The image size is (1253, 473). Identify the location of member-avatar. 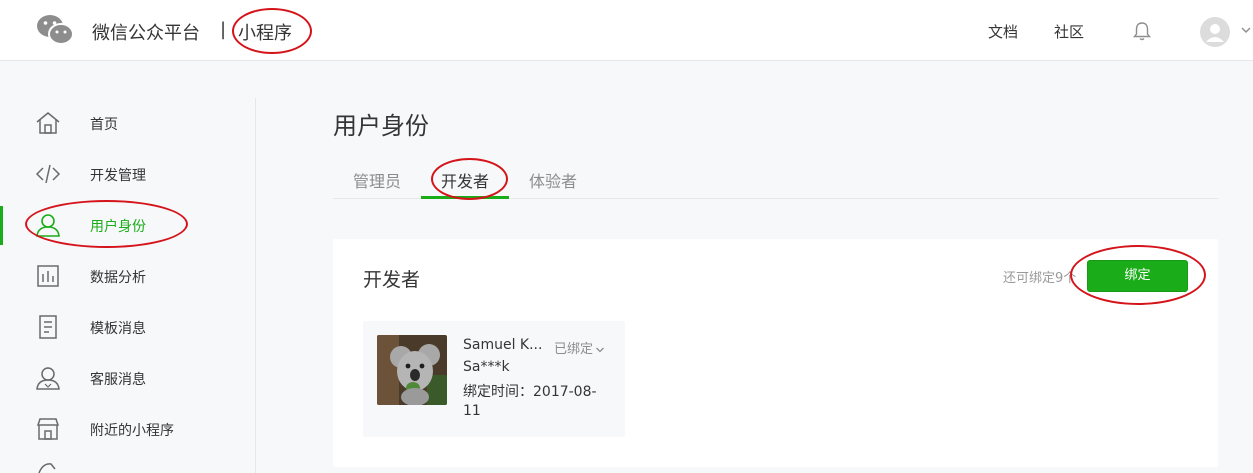
(412, 370).